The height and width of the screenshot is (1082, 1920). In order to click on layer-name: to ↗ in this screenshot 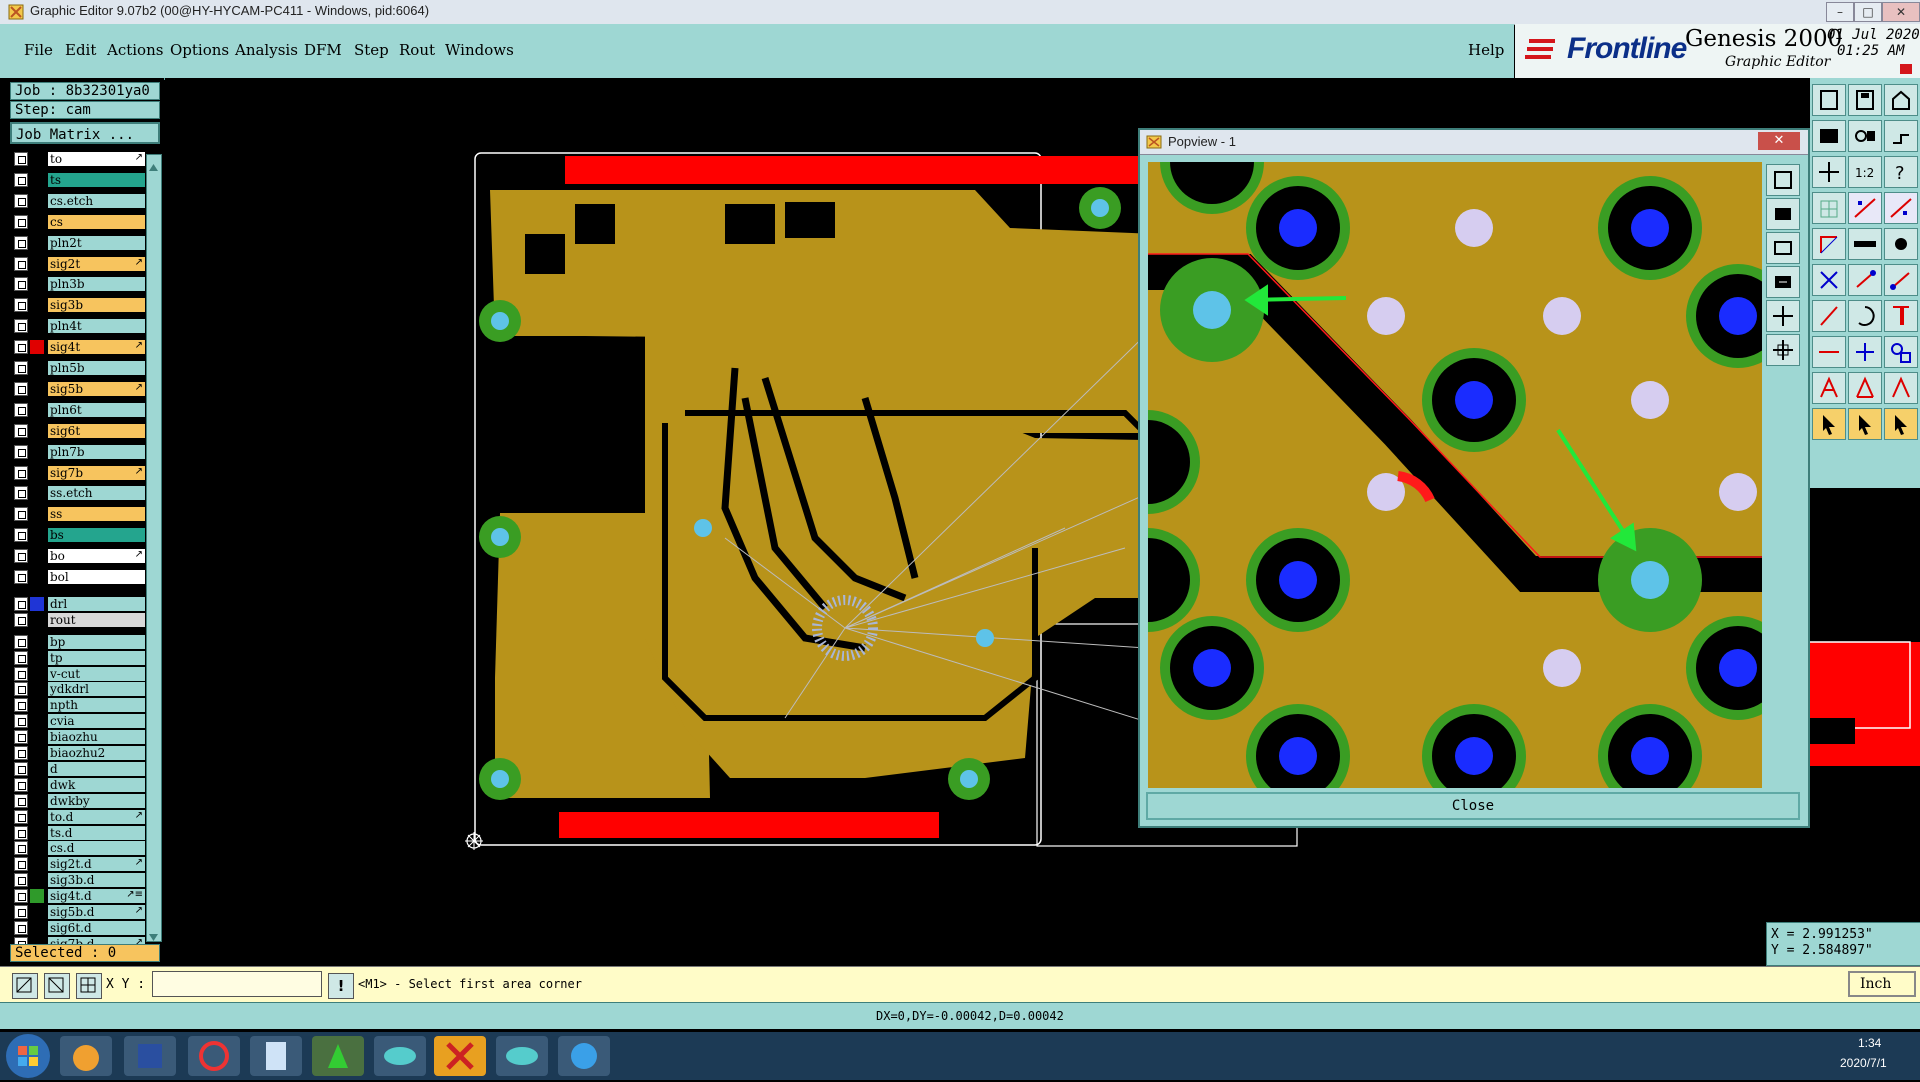, I will do `click(96, 159)`.